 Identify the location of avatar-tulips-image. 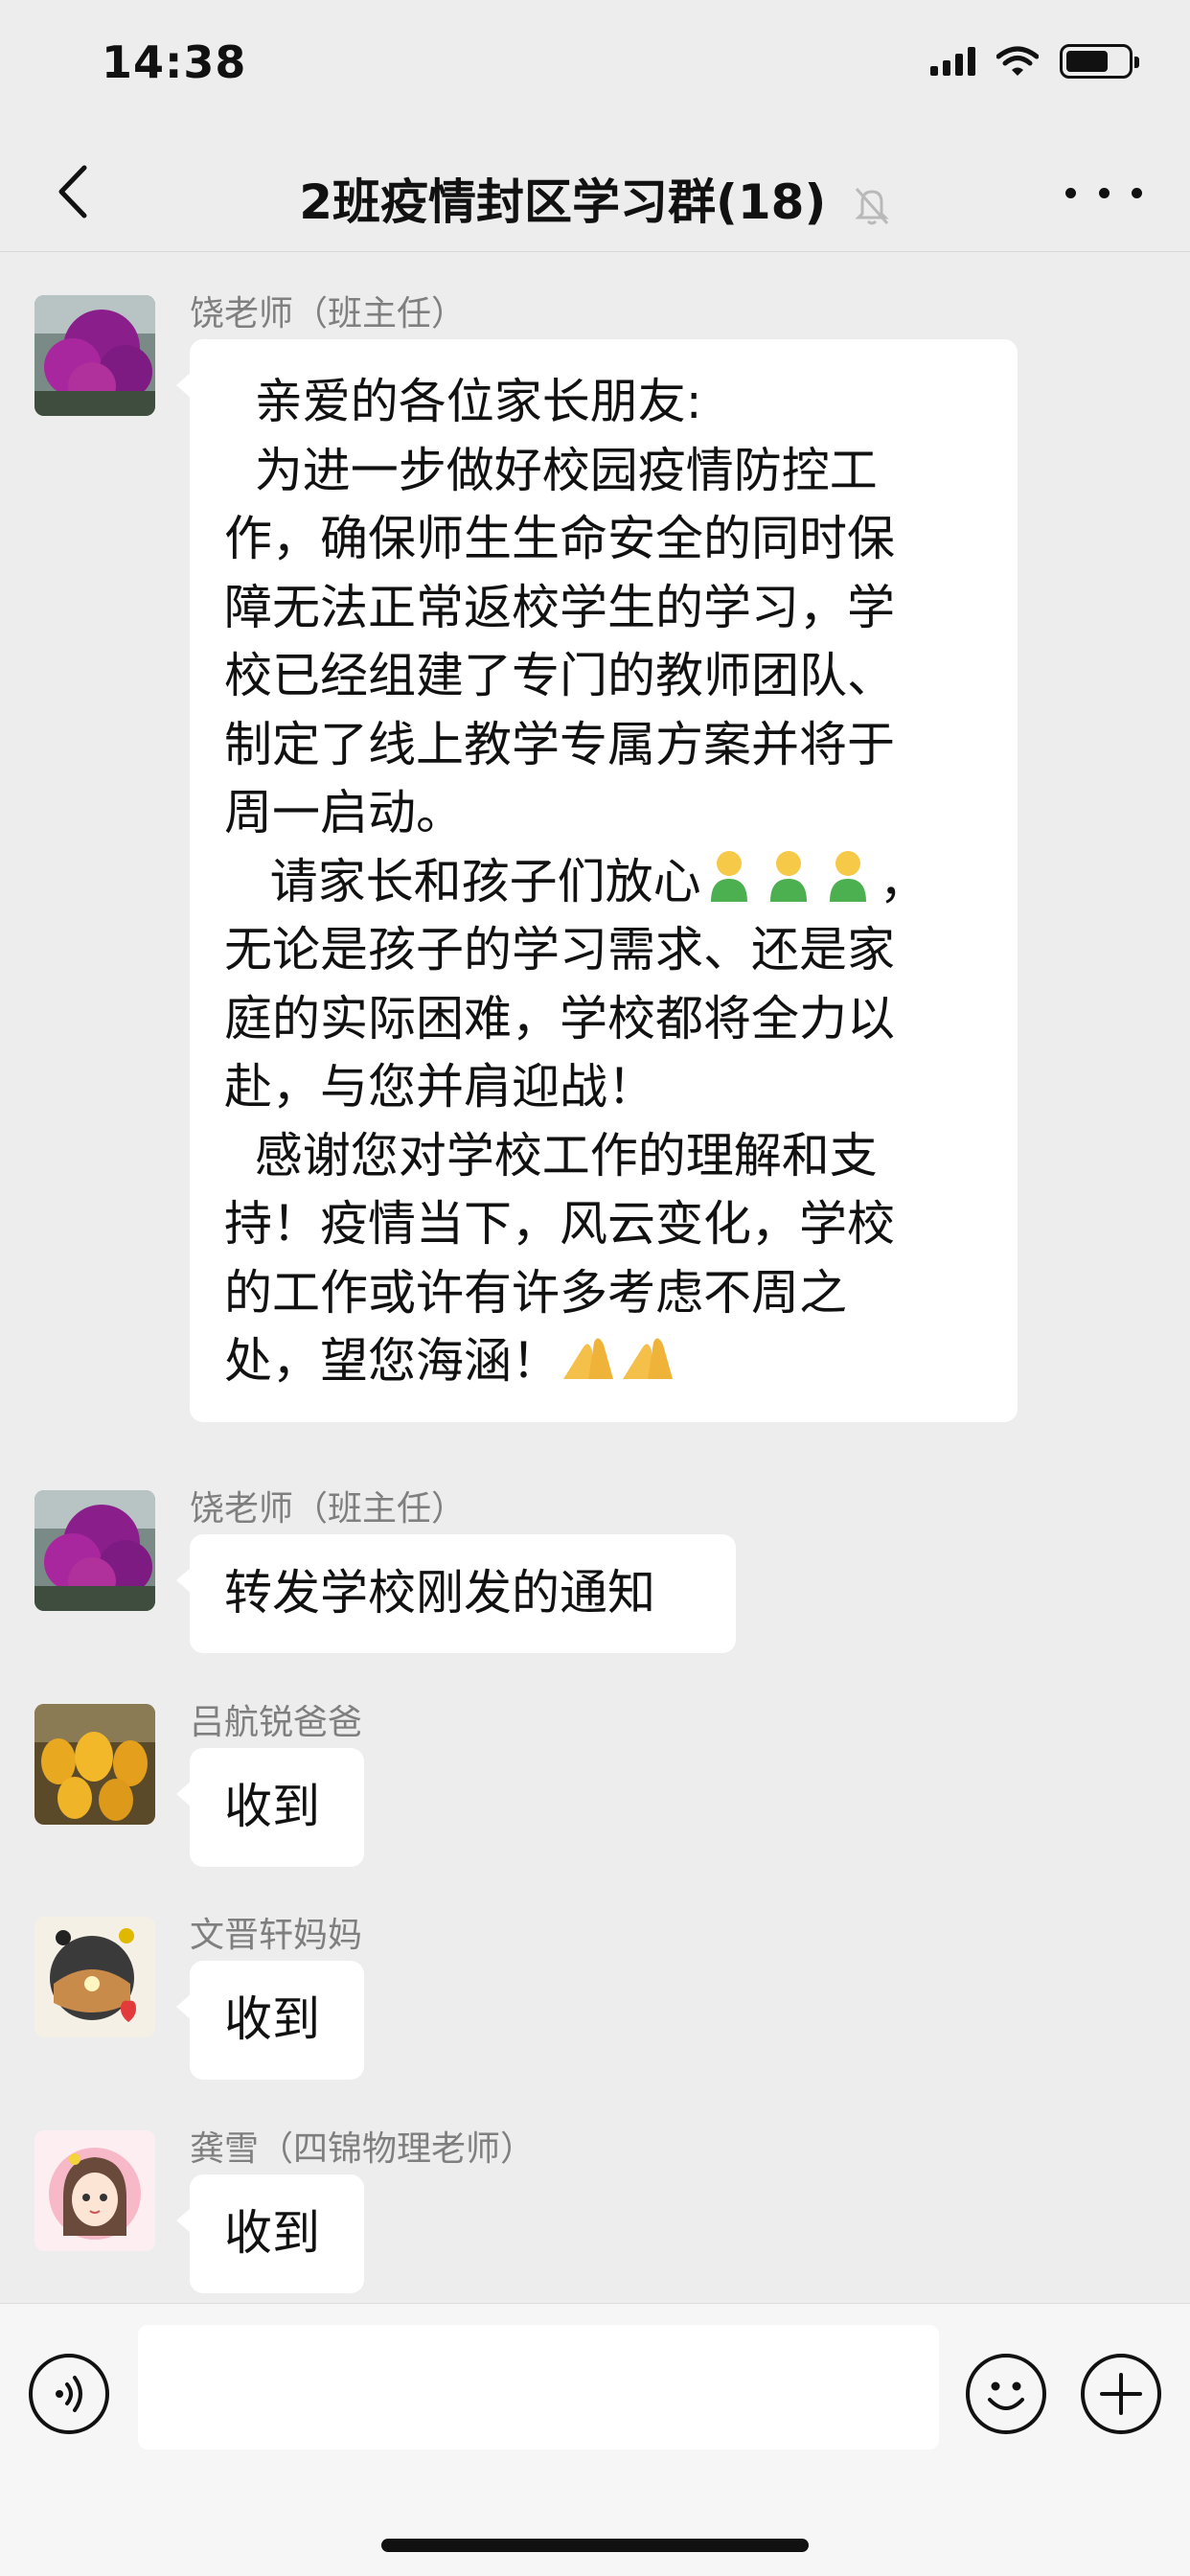
(95, 1764).